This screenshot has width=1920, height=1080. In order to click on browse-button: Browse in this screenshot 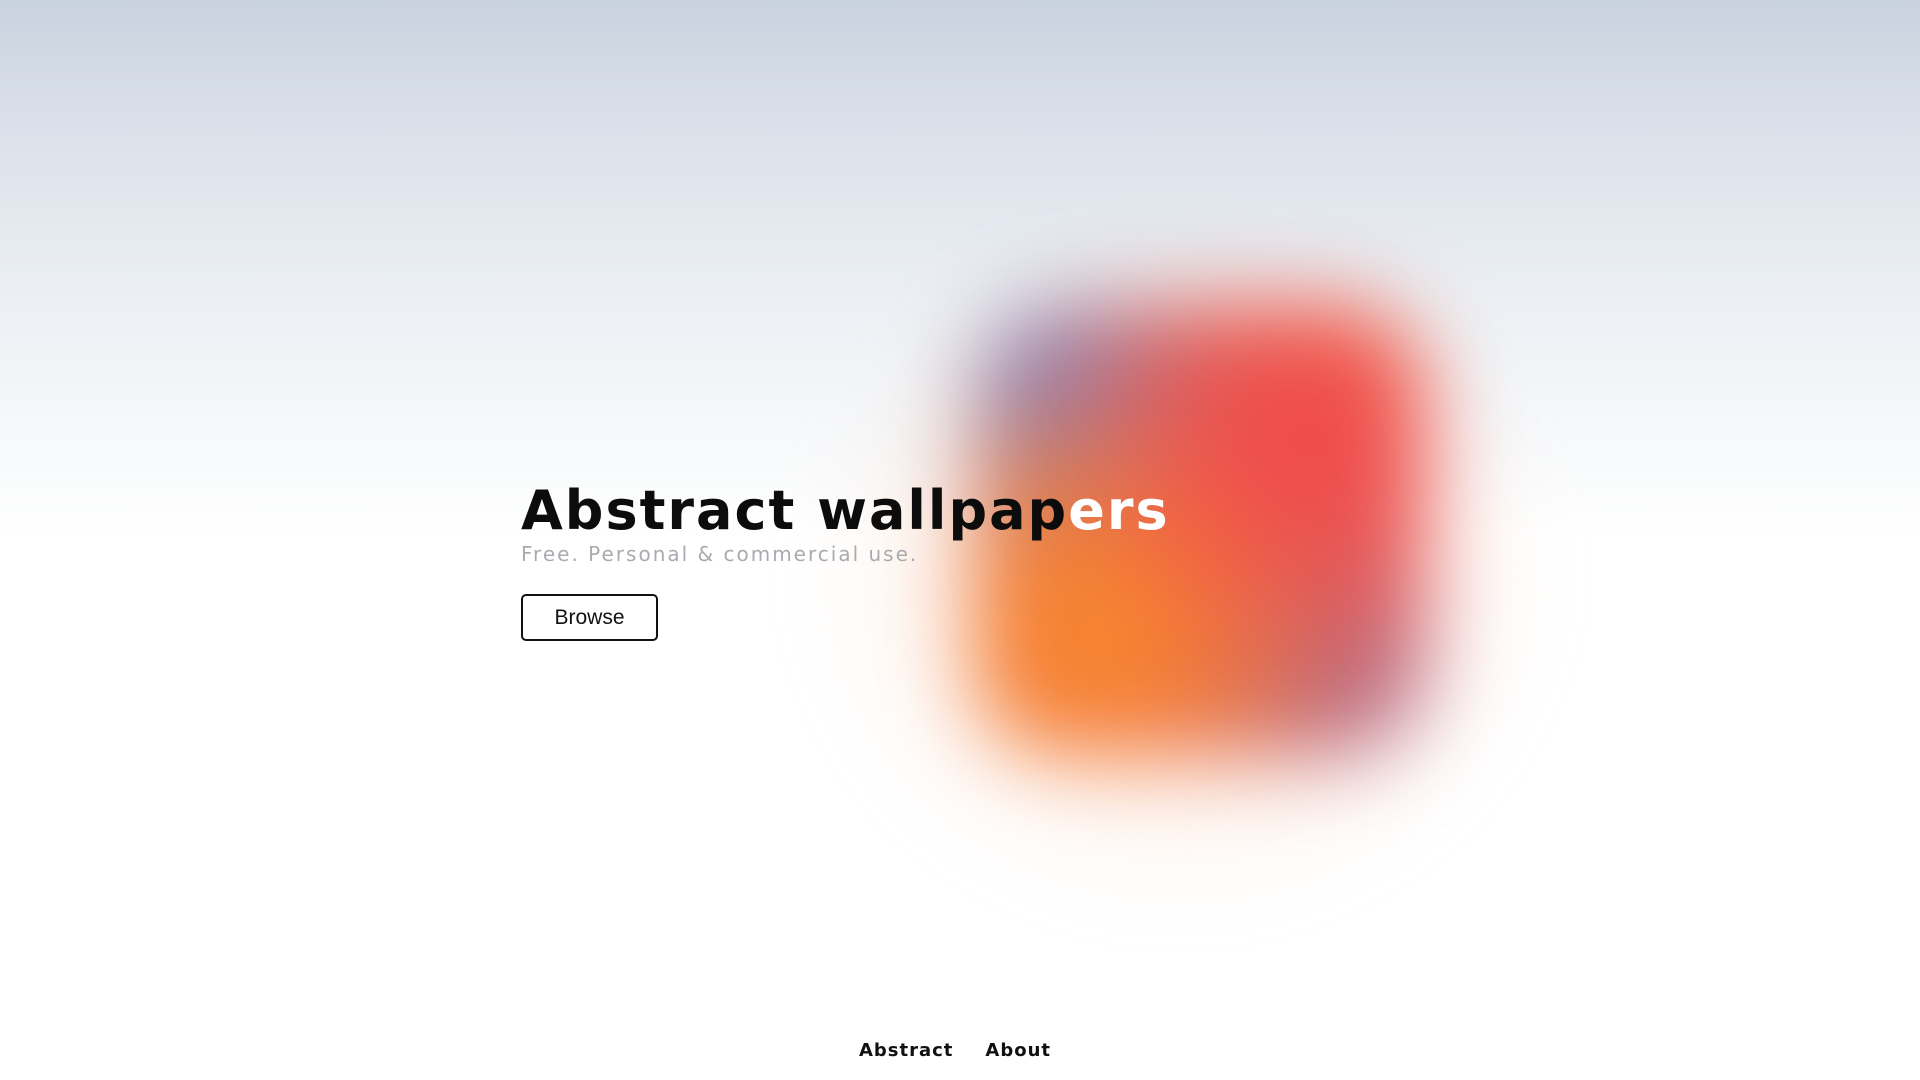, I will do `click(589, 617)`.